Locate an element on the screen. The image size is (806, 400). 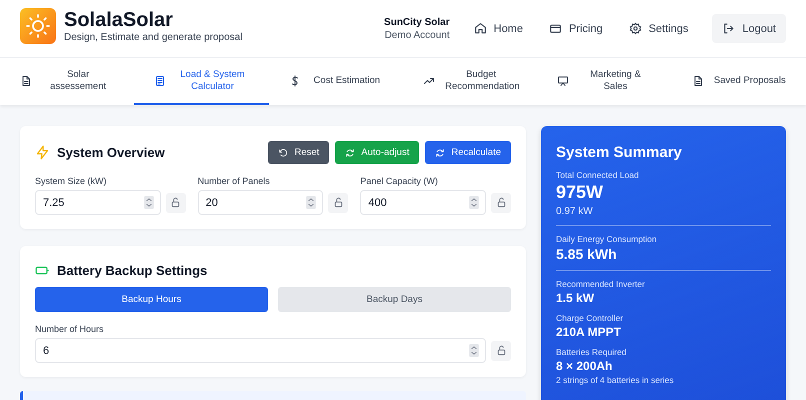
app-title: SolalaSolar is located at coordinates (119, 20).